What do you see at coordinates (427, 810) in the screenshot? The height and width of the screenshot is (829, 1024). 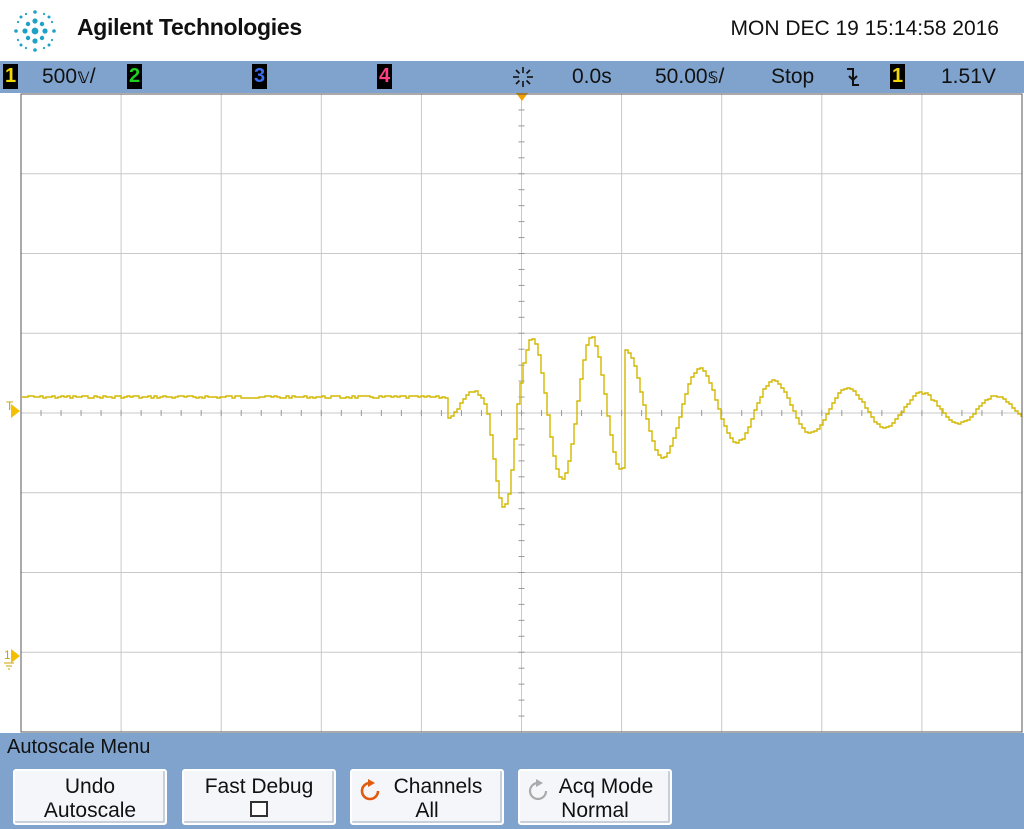 I see `softkey-label: All` at bounding box center [427, 810].